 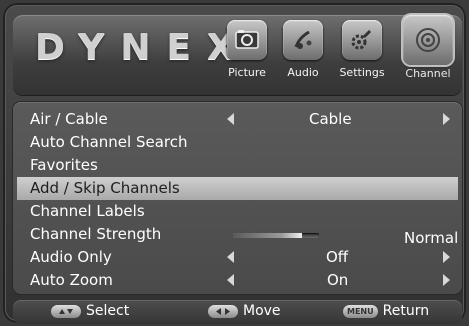 I want to click on menu-item-add-skip-channels: Add / Skip Channels, so click(x=237, y=188).